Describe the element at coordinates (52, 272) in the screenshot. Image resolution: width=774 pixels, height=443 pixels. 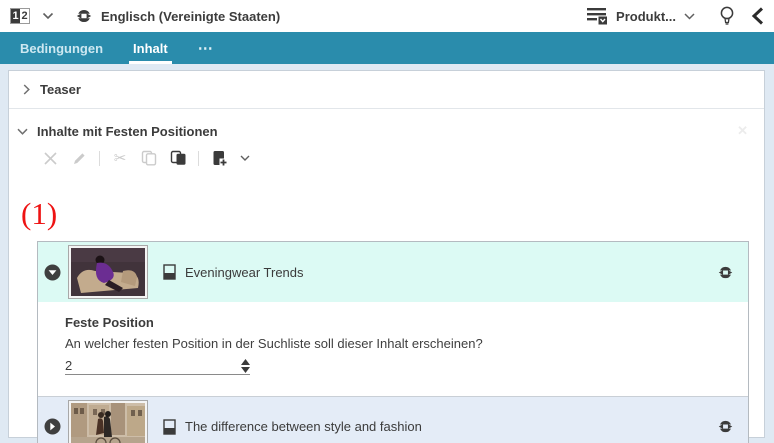
I see `collapse-circle-icon` at that location.